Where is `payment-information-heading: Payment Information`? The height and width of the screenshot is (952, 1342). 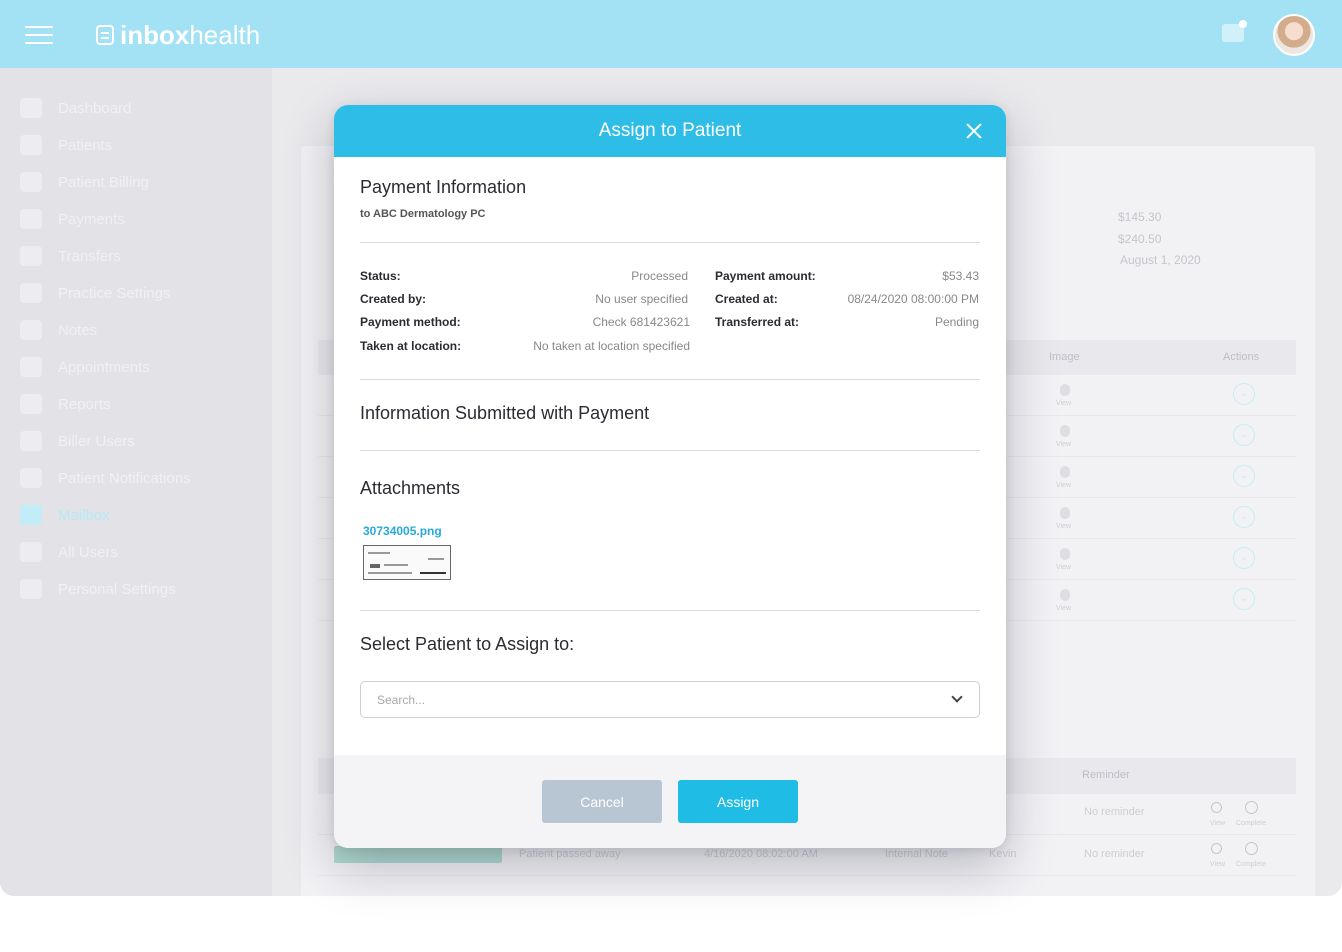 payment-information-heading: Payment Information is located at coordinates (443, 187).